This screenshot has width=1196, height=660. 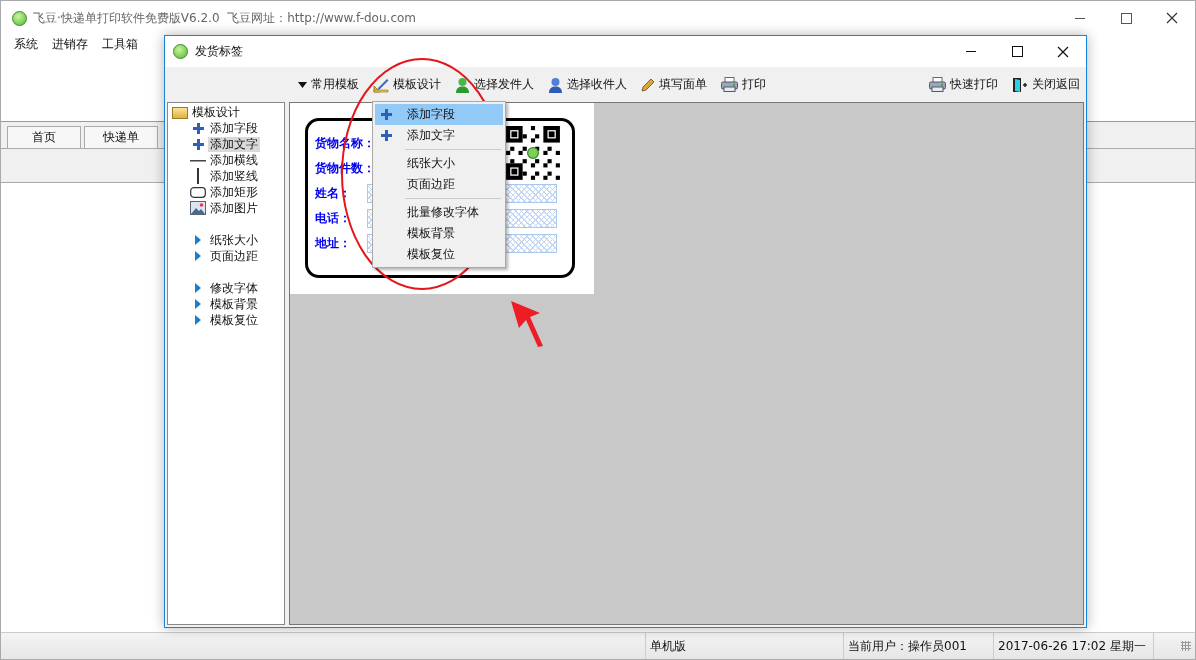 What do you see at coordinates (439, 212) in the screenshot?
I see `menu-item: 批量修改字体` at bounding box center [439, 212].